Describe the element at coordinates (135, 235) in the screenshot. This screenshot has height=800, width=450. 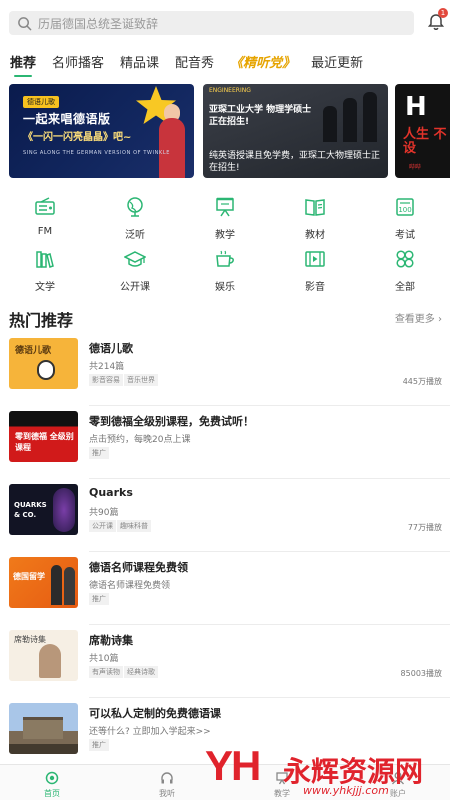
I see `category-label: 泛听` at that location.